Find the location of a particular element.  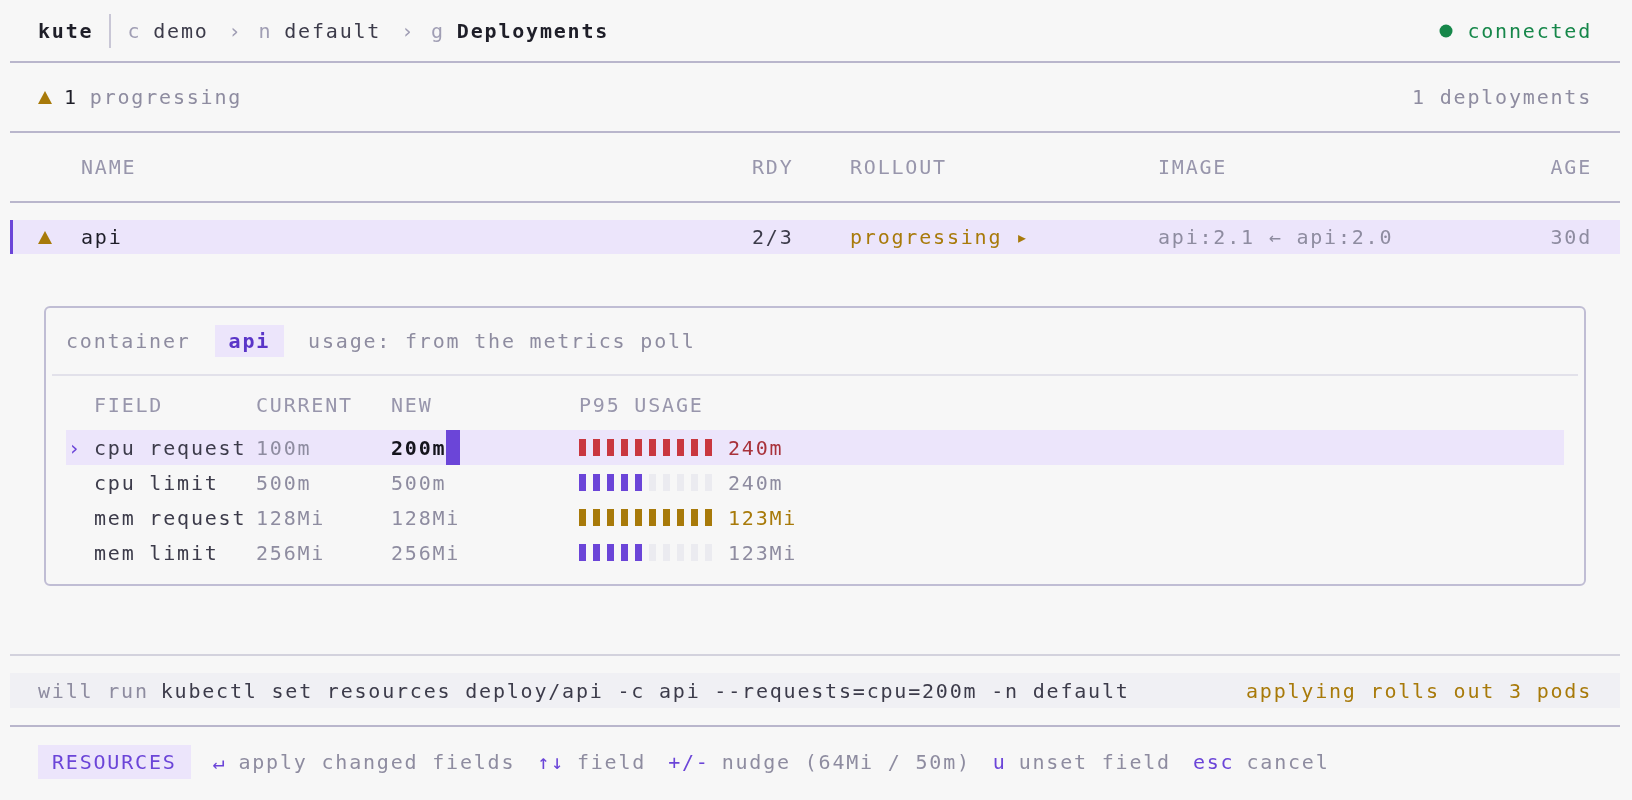

table-cell-text: 2/3 is located at coordinates (773, 237).